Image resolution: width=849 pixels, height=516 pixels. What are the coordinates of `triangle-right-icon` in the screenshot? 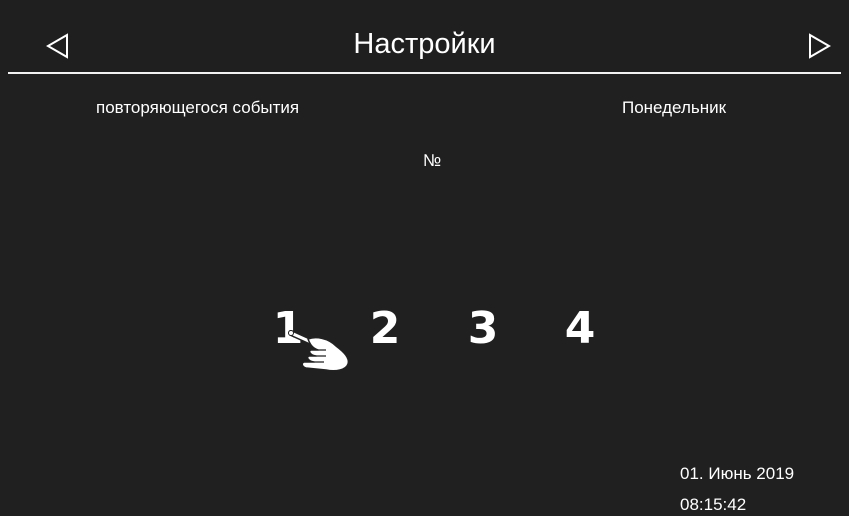 It's located at (820, 46).